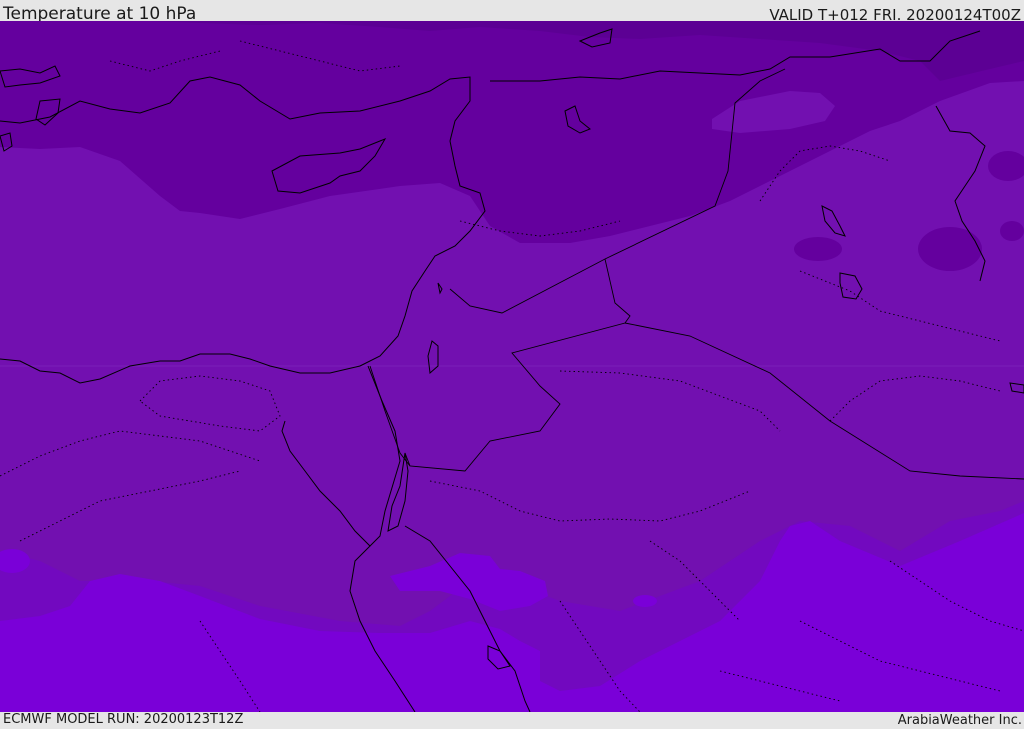  Describe the element at coordinates (645, 601) in the screenshot. I see `temperature-band-warm-patch` at that location.